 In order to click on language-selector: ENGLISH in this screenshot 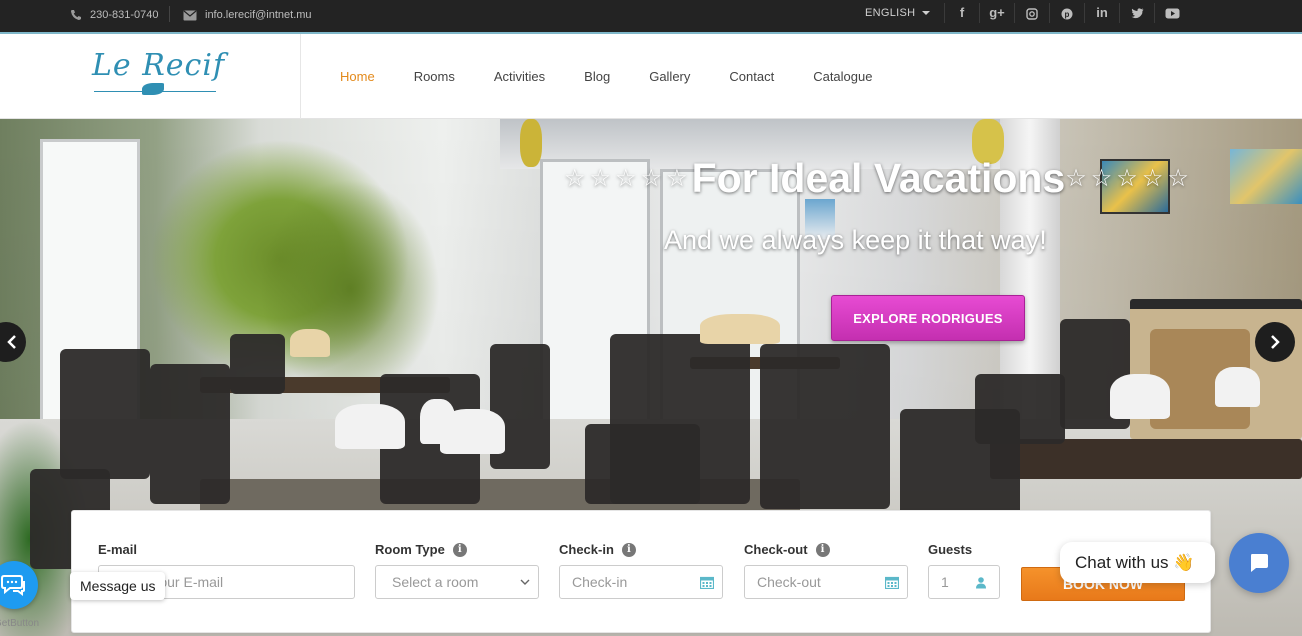, I will do `click(898, 13)`.